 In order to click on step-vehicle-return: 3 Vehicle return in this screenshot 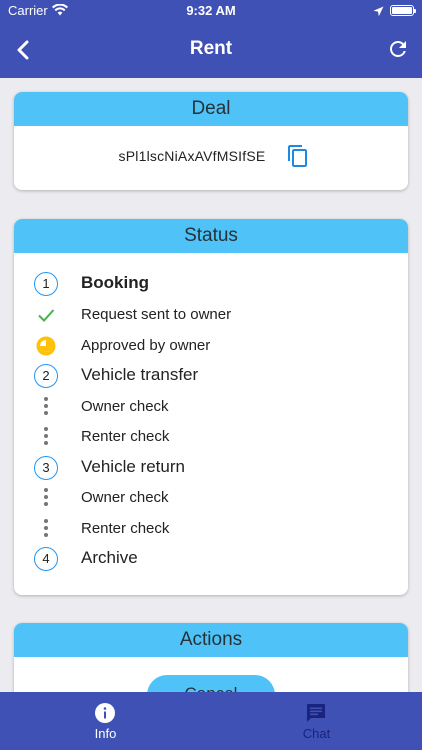, I will do `click(211, 468)`.